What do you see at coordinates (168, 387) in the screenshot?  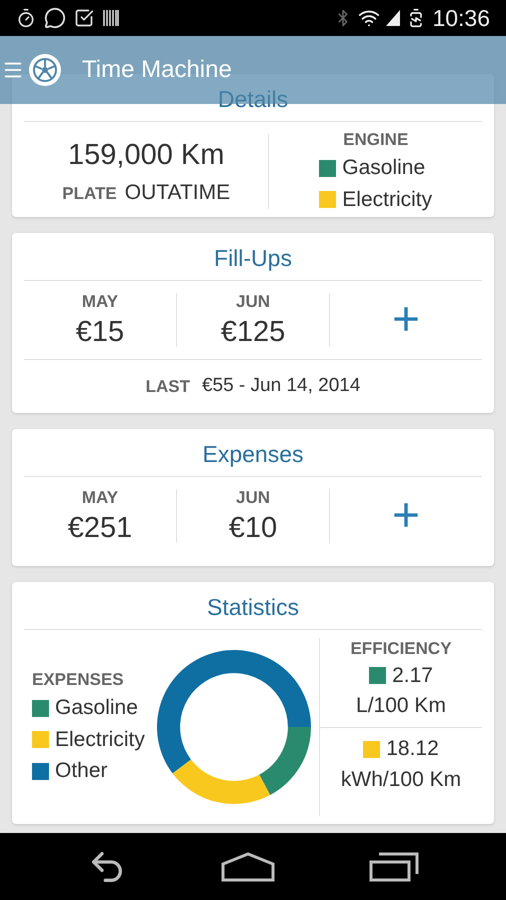 I see `last-label: LAST` at bounding box center [168, 387].